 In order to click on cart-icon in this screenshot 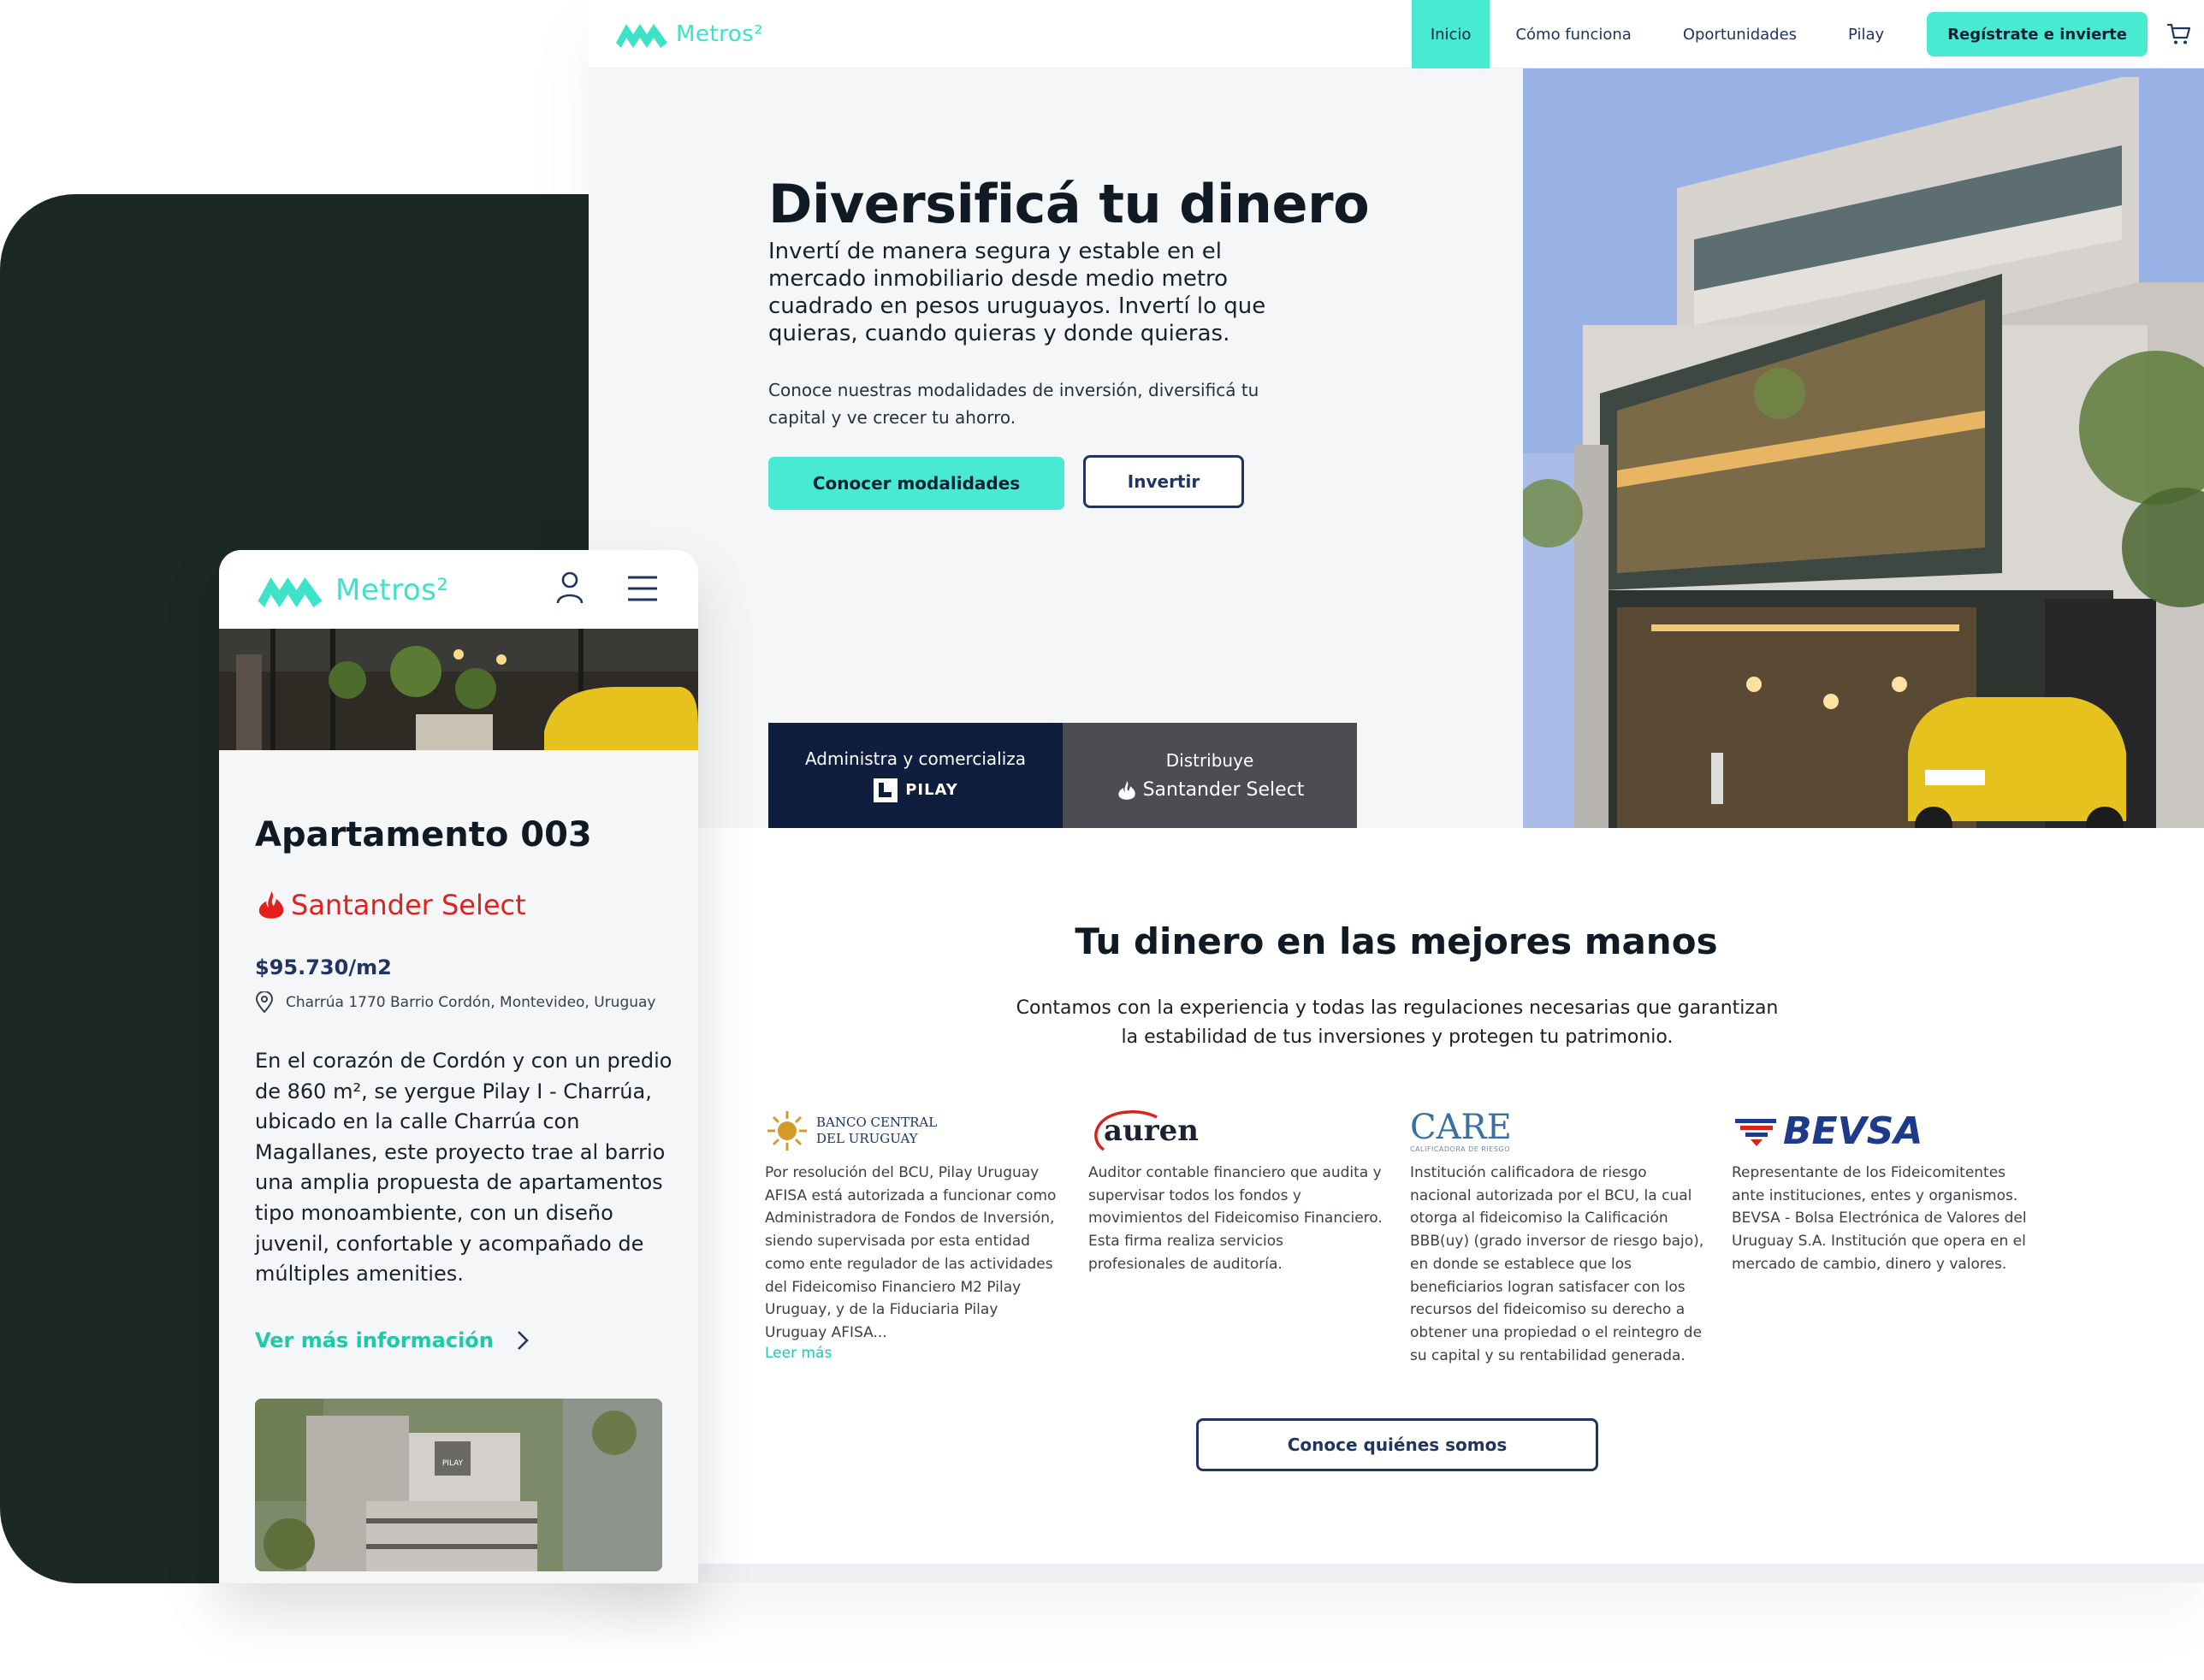, I will do `click(2179, 34)`.